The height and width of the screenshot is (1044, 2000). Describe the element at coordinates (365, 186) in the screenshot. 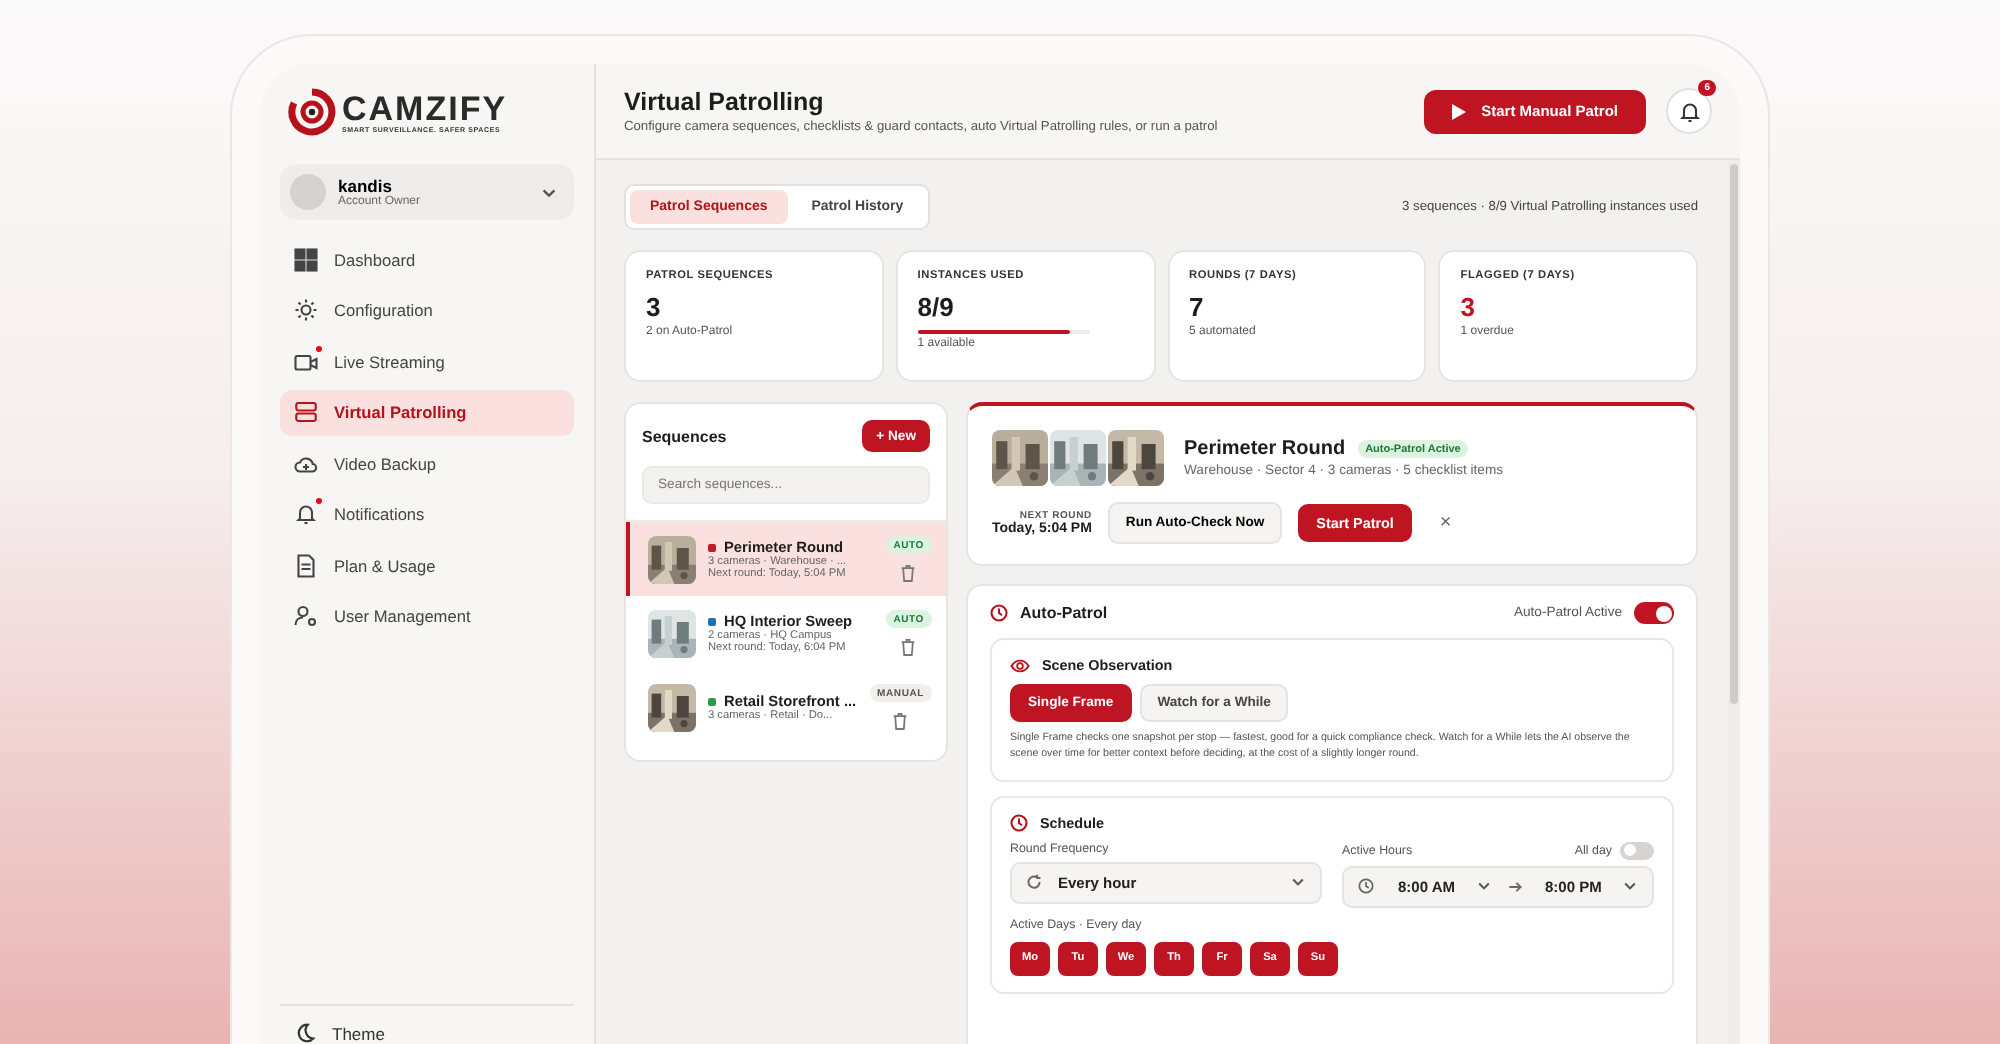

I see `account-name: kandis` at that location.